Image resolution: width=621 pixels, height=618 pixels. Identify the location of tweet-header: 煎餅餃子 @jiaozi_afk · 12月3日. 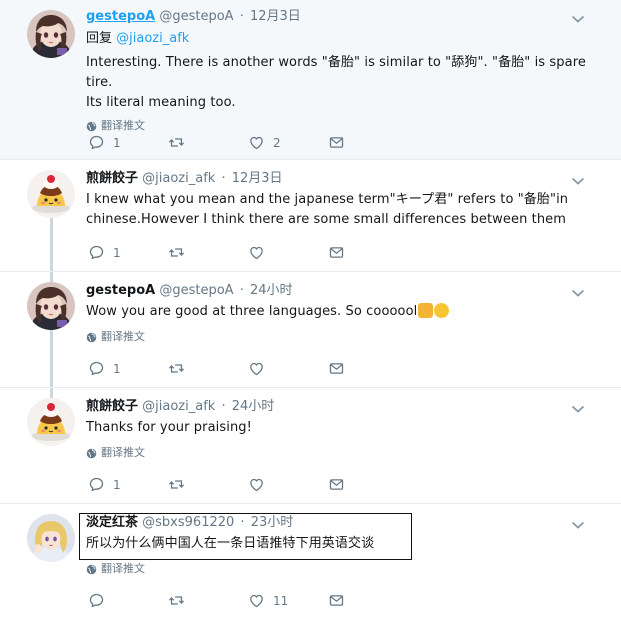
(345, 179).